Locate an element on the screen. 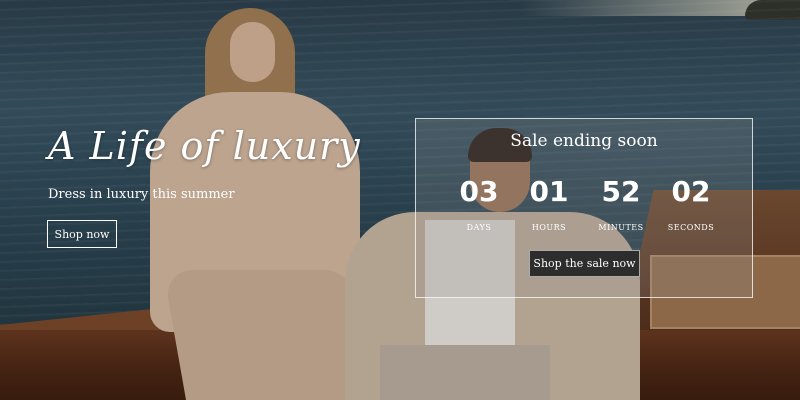 Image resolution: width=800 pixels, height=400 pixels. countdown-seconds: 02 SECONDS is located at coordinates (691, 204).